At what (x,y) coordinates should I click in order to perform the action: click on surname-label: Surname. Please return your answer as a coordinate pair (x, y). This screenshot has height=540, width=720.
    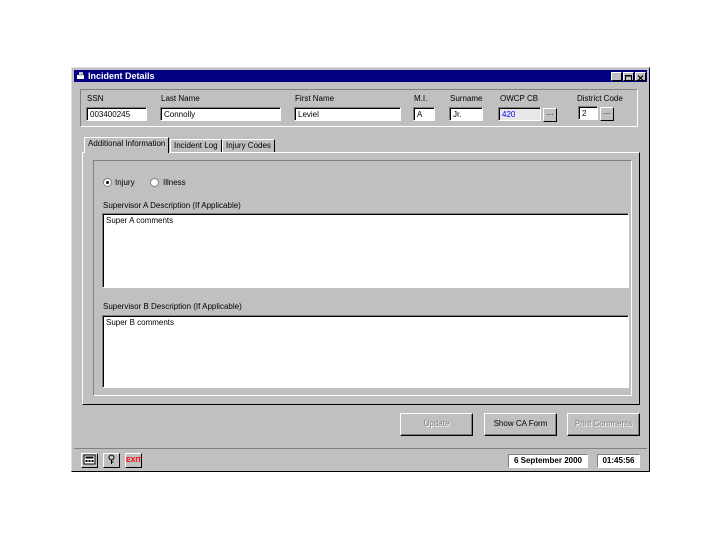
    Looking at the image, I should click on (466, 98).